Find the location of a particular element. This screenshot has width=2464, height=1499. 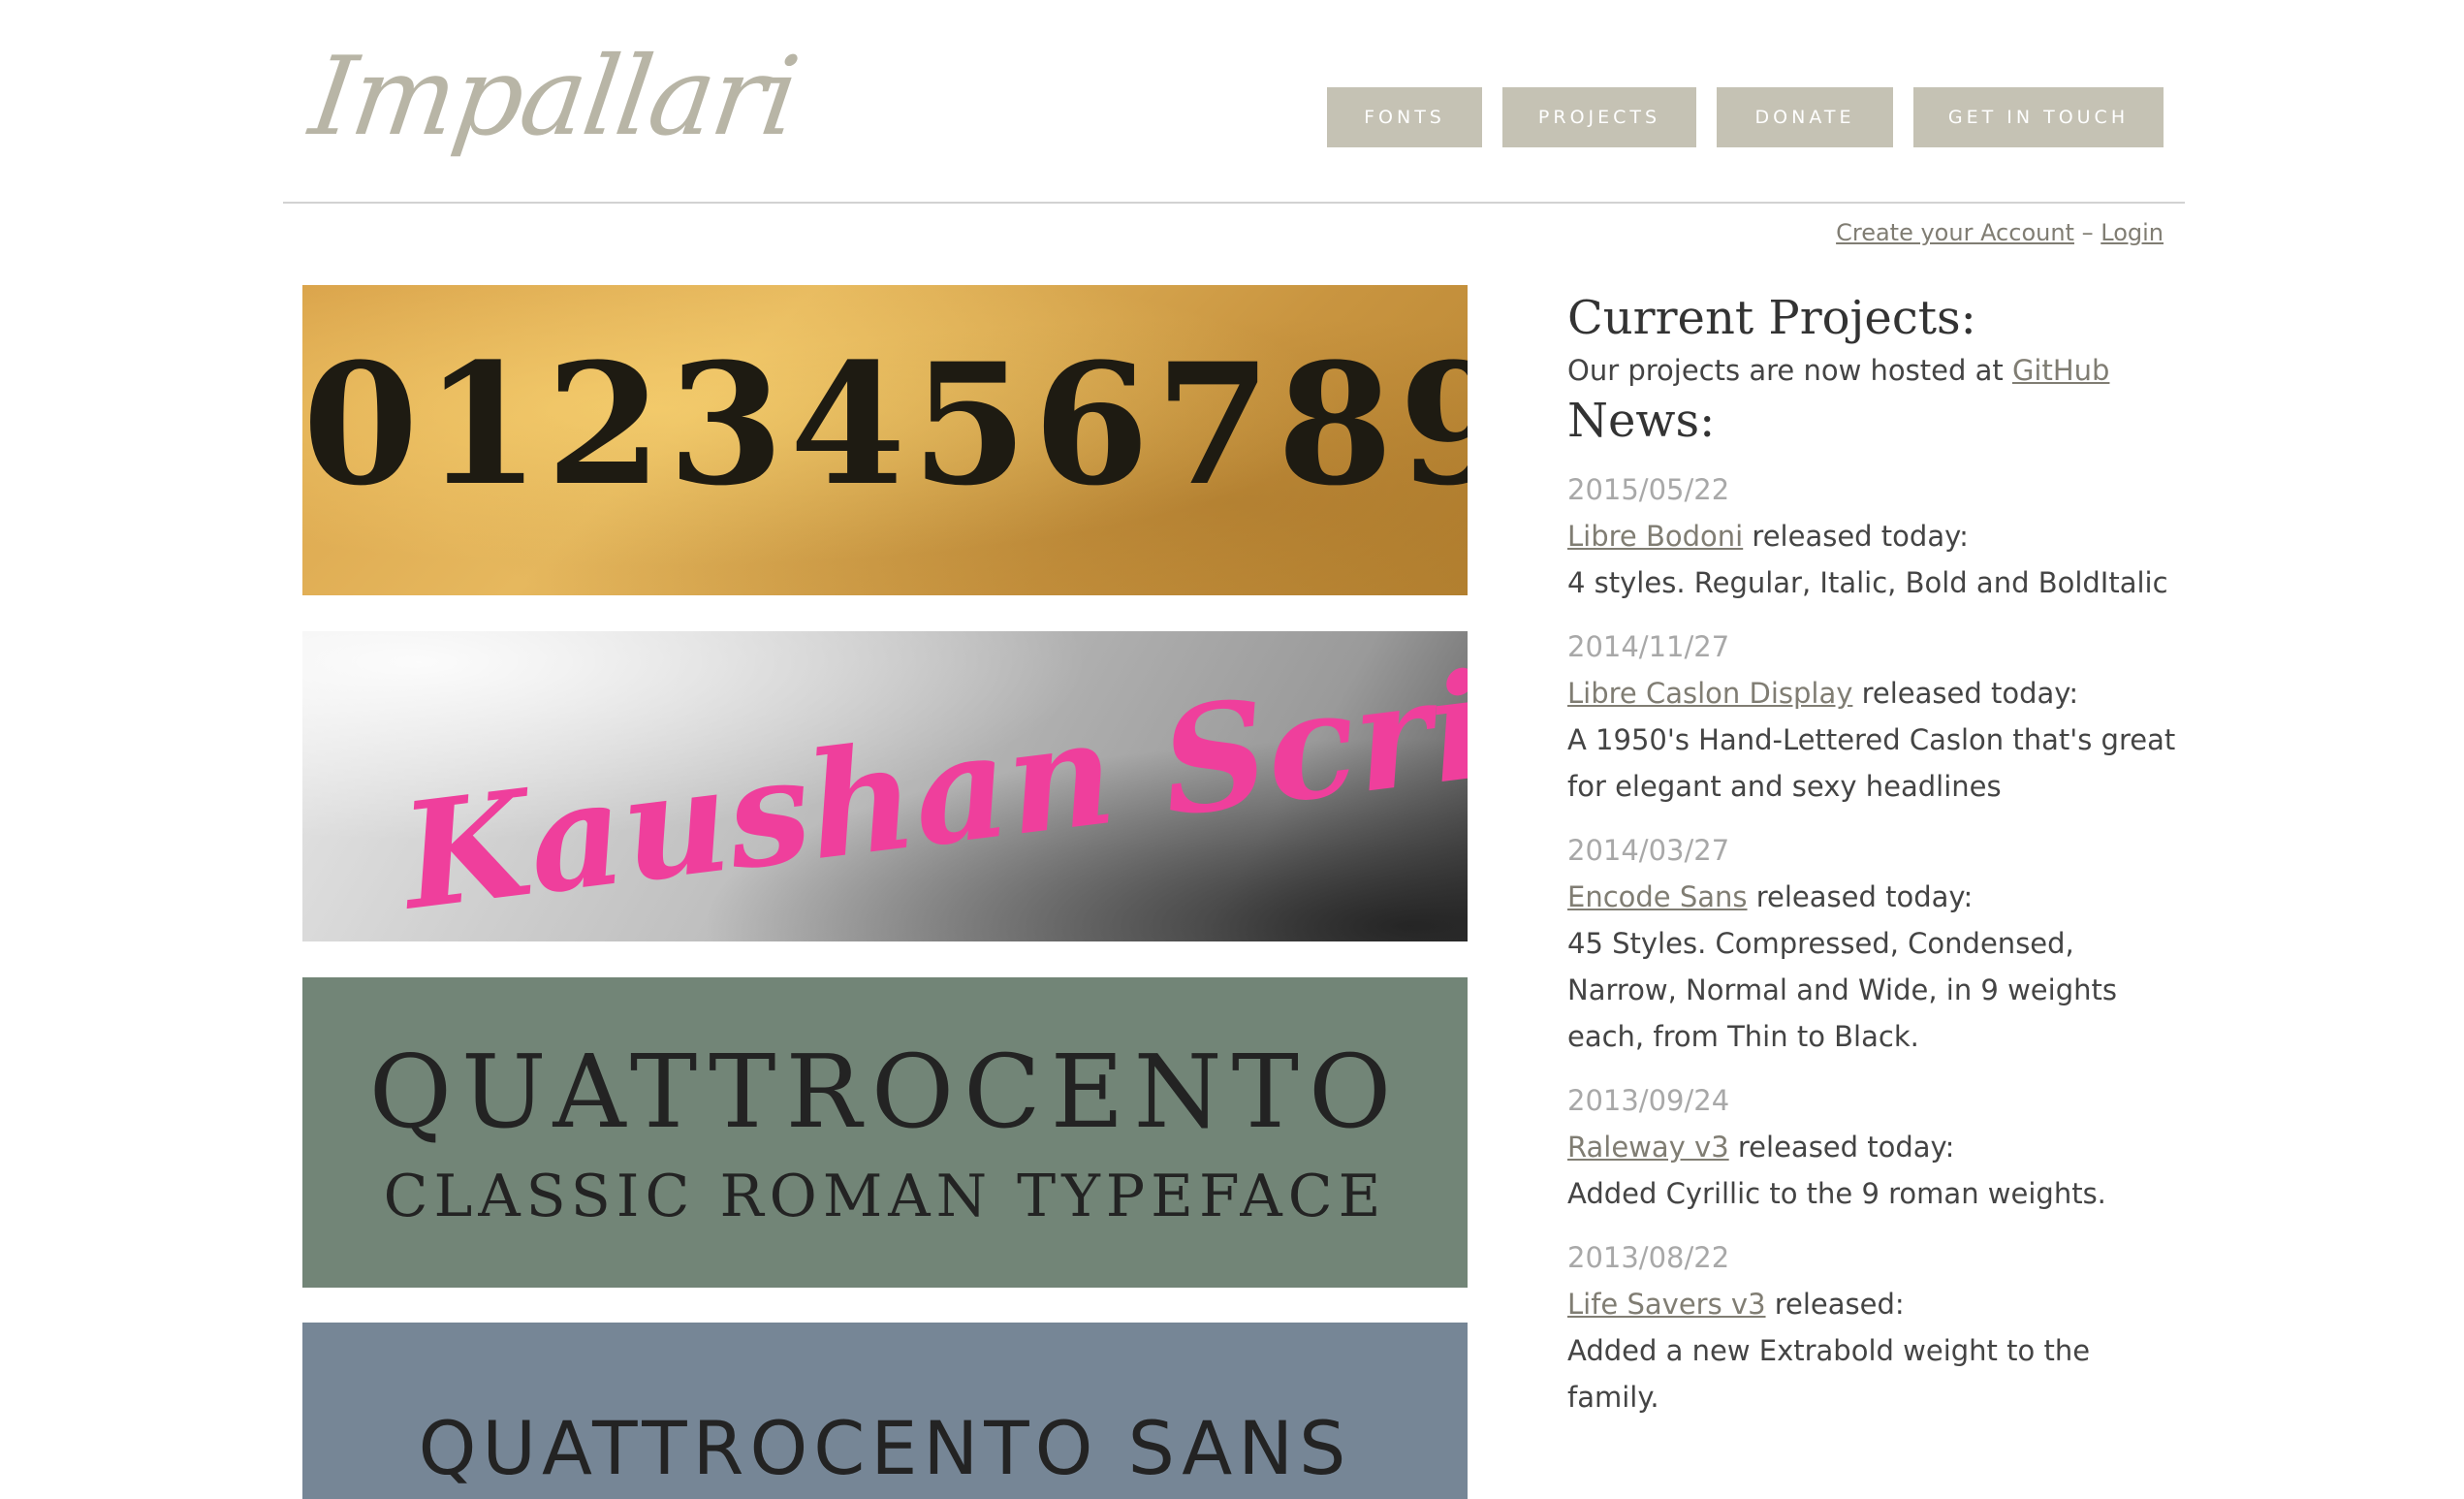

font-banner-digits: 0123456789 is located at coordinates (885, 440).